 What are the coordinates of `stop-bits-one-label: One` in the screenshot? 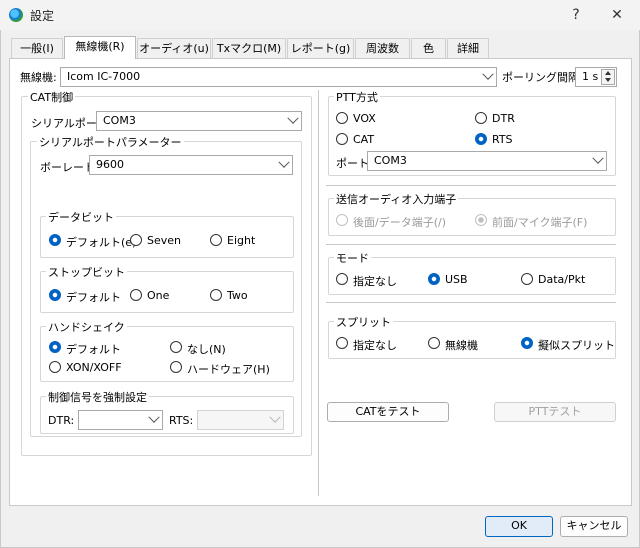 It's located at (158, 295).